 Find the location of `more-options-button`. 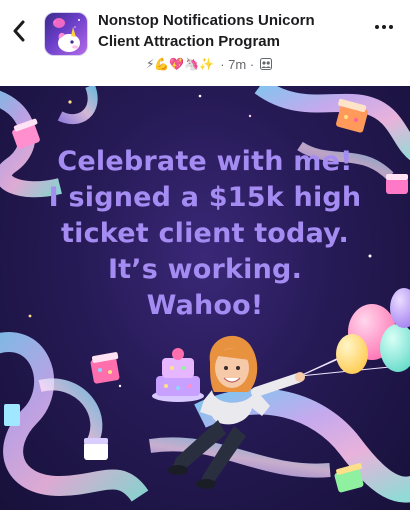

more-options-button is located at coordinates (384, 27).